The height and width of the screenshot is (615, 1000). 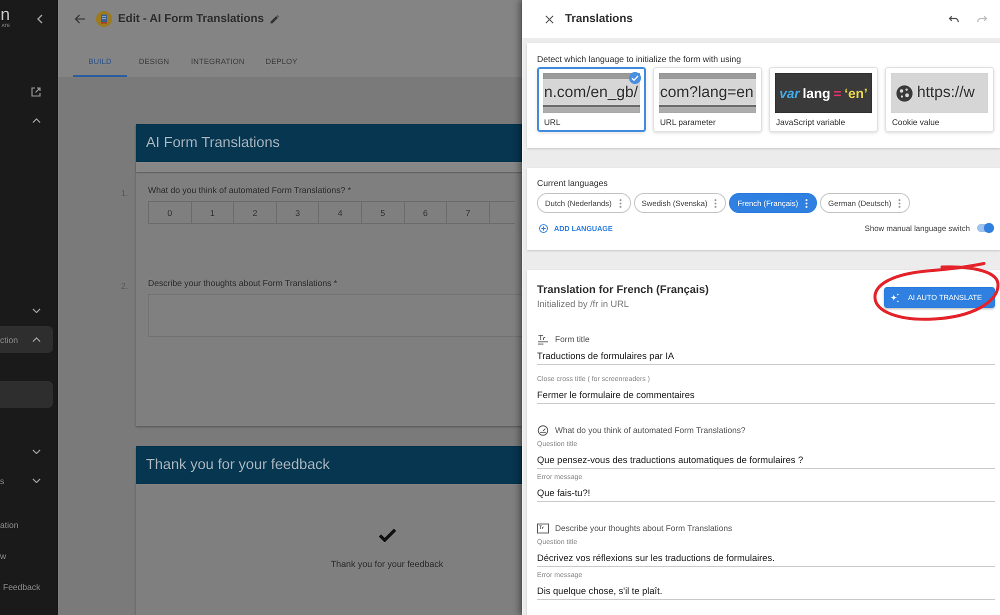 I want to click on preview-text: https://w, so click(x=946, y=93).